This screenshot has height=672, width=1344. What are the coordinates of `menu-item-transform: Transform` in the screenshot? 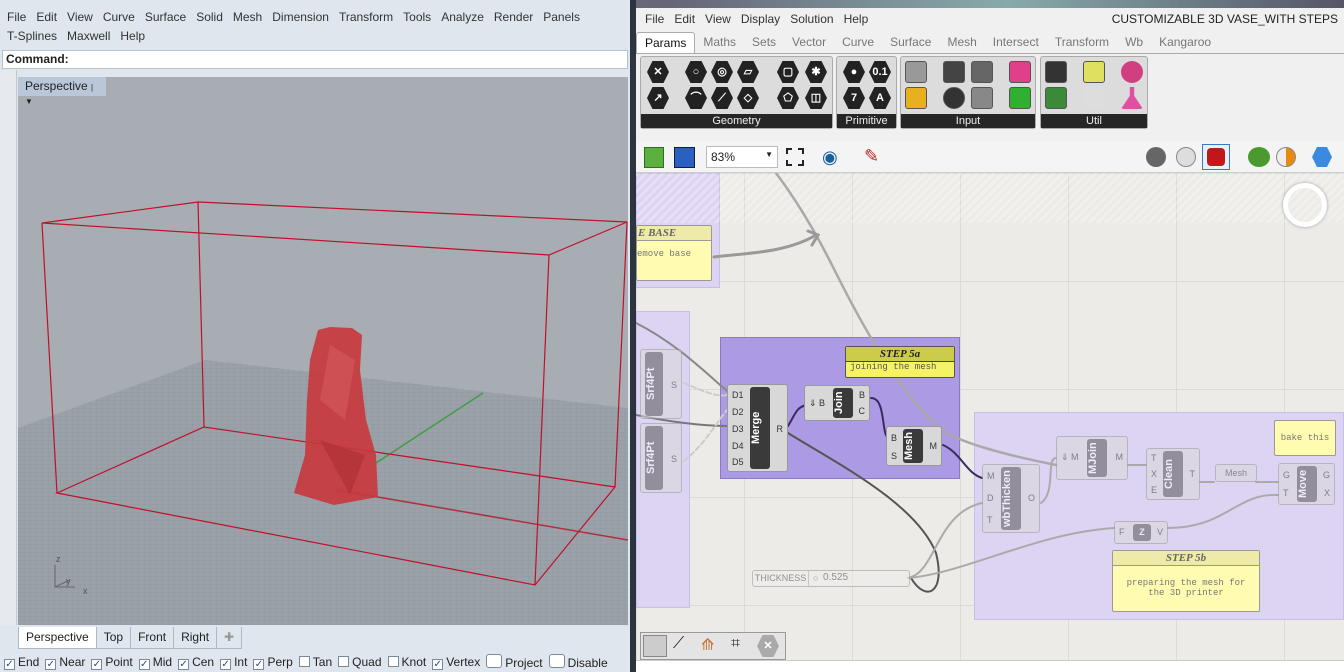 It's located at (366, 17).